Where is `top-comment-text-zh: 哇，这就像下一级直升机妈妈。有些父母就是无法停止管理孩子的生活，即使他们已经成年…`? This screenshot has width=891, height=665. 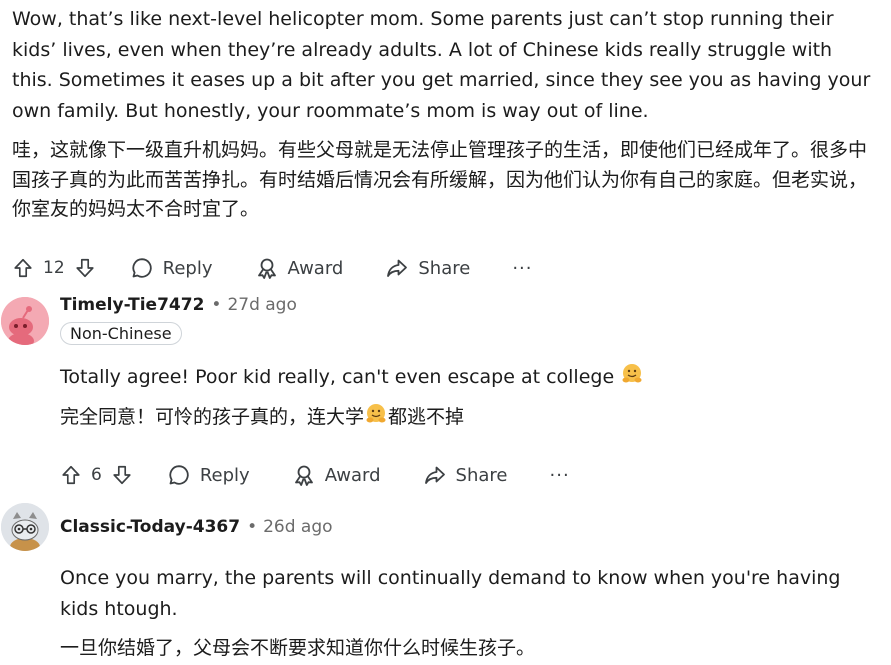 top-comment-text-zh: 哇，这就像下一级直升机妈妈。有些父母就是无法停止管理孩子的生活，即使他们已经成年… is located at coordinates (440, 179).